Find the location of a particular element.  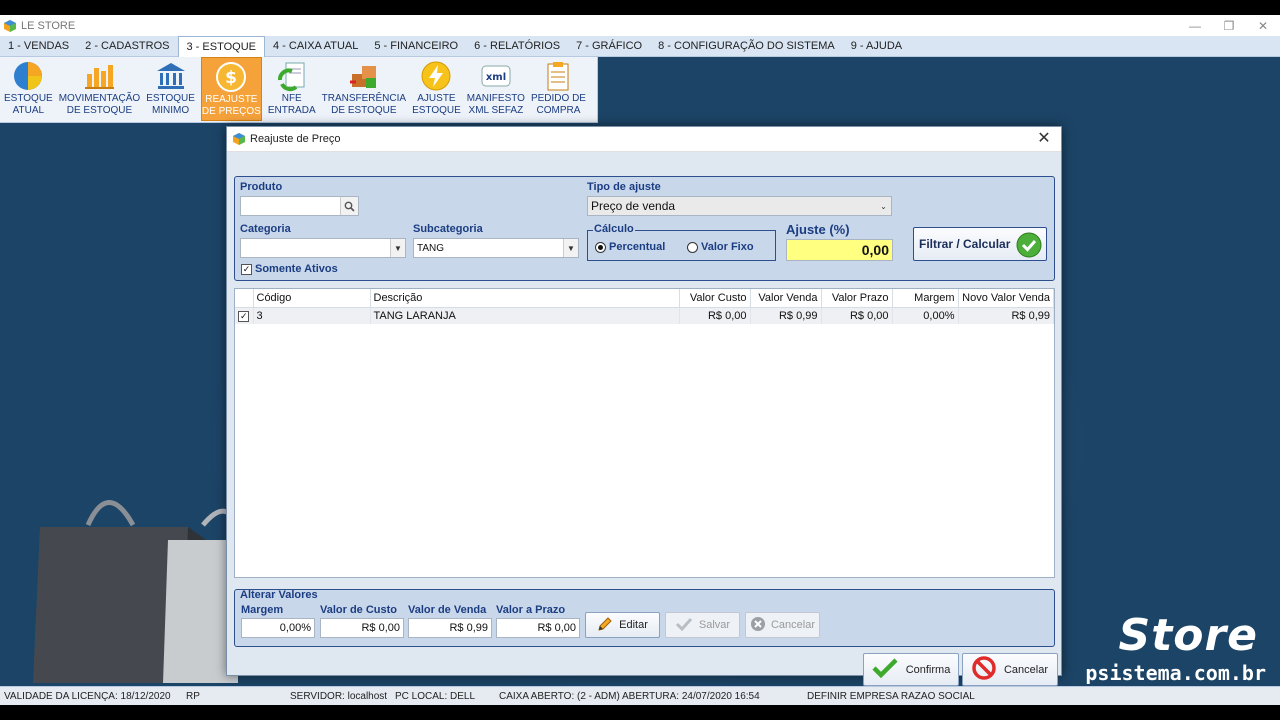

produto-input is located at coordinates (299, 206).